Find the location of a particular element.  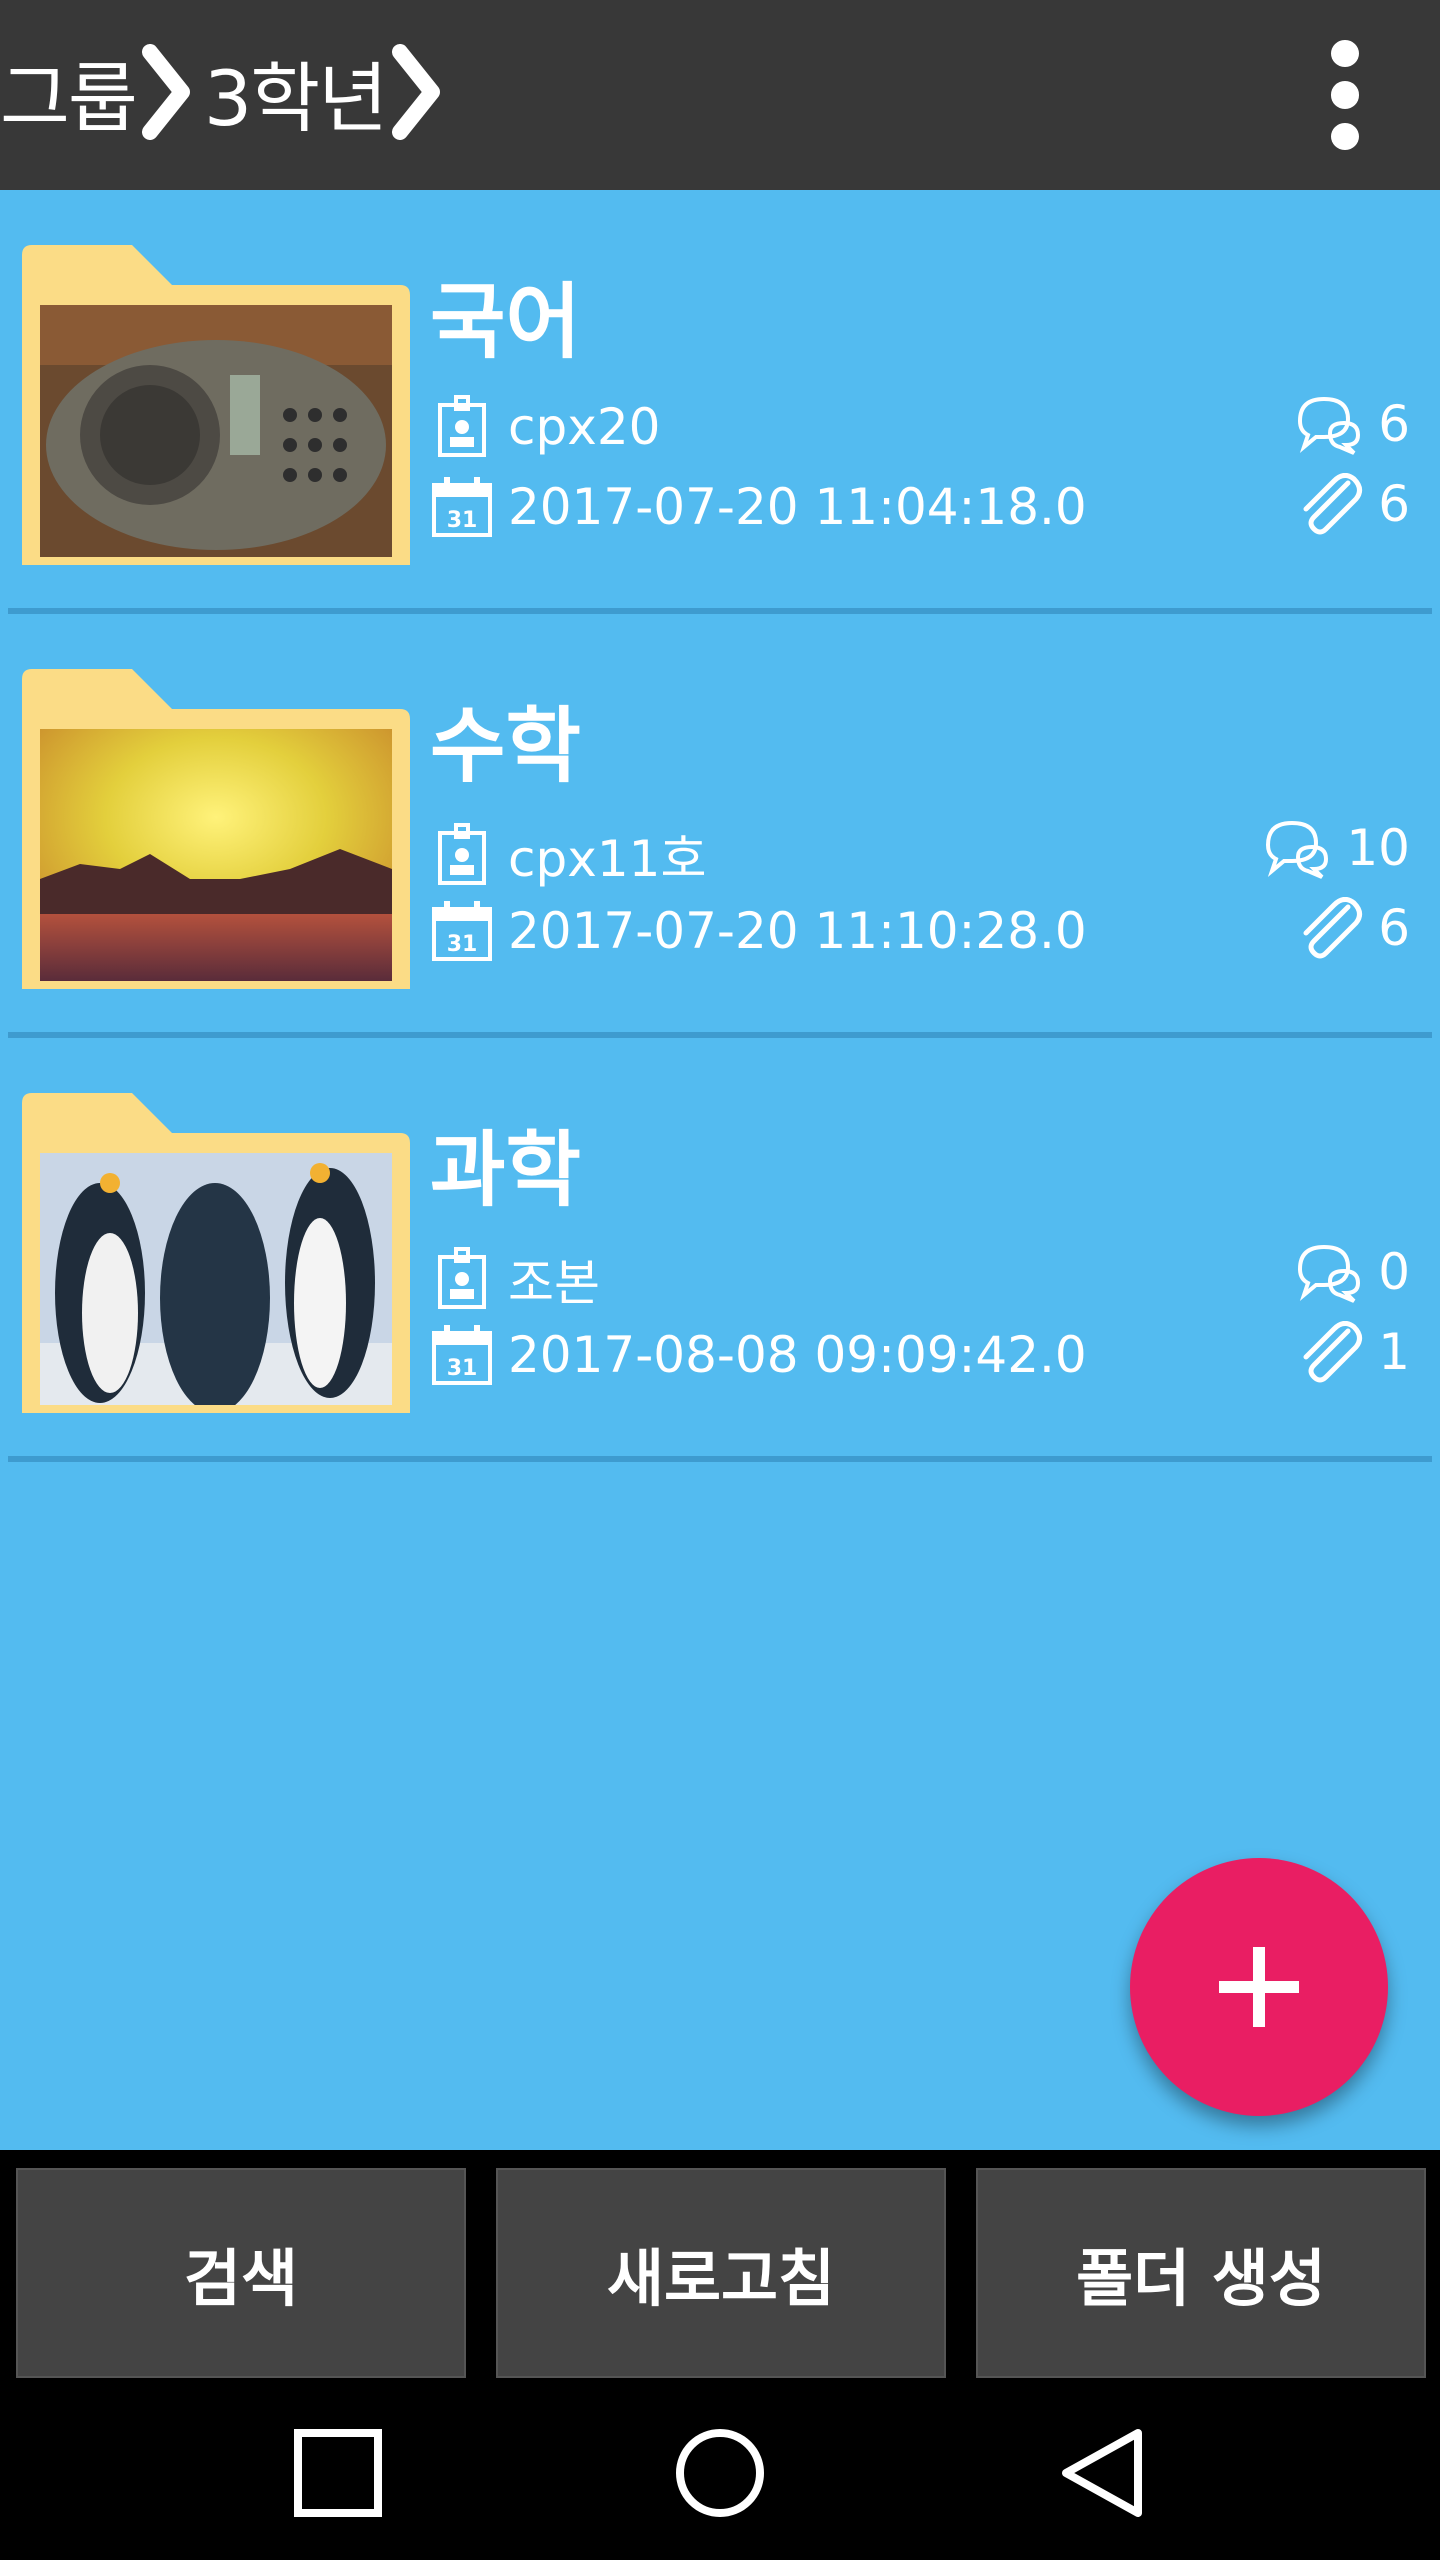

breadcrumb: 그룹 3학년 is located at coordinates (227, 92).